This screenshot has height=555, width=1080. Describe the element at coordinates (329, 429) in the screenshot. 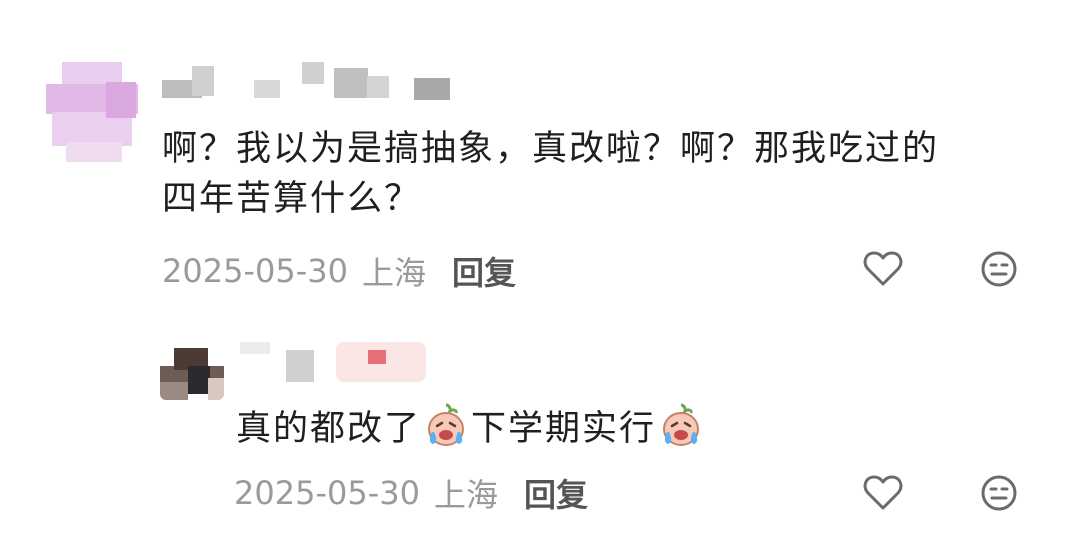

I see `comment-text-part: 真的都改了` at that location.